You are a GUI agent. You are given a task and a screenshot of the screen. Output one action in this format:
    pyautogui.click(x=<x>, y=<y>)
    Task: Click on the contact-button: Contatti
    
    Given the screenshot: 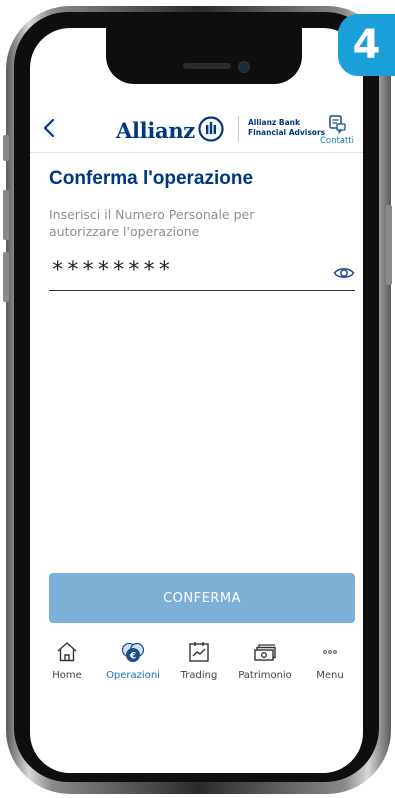 What is the action you would take?
    pyautogui.click(x=337, y=130)
    